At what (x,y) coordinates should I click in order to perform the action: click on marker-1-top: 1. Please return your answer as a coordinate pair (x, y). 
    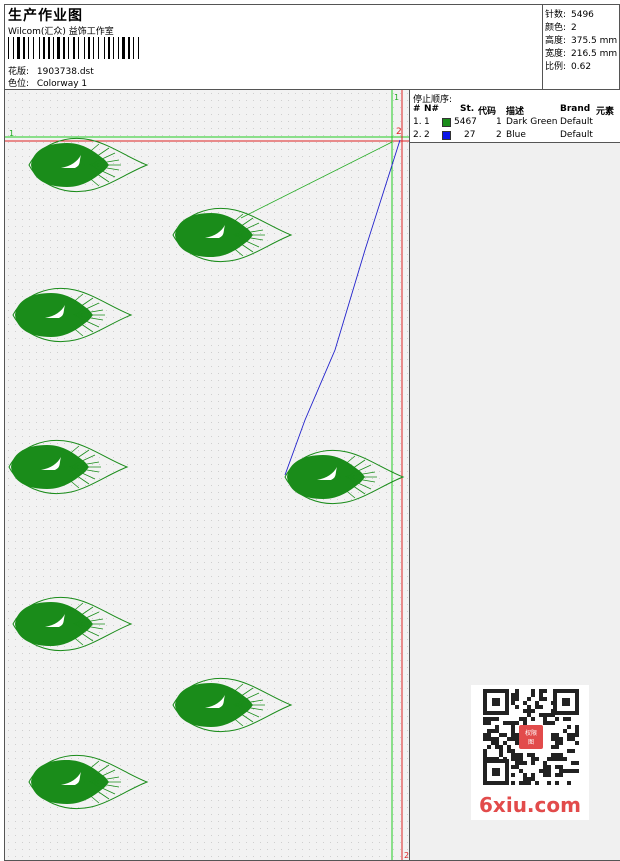
    Looking at the image, I should click on (396, 97).